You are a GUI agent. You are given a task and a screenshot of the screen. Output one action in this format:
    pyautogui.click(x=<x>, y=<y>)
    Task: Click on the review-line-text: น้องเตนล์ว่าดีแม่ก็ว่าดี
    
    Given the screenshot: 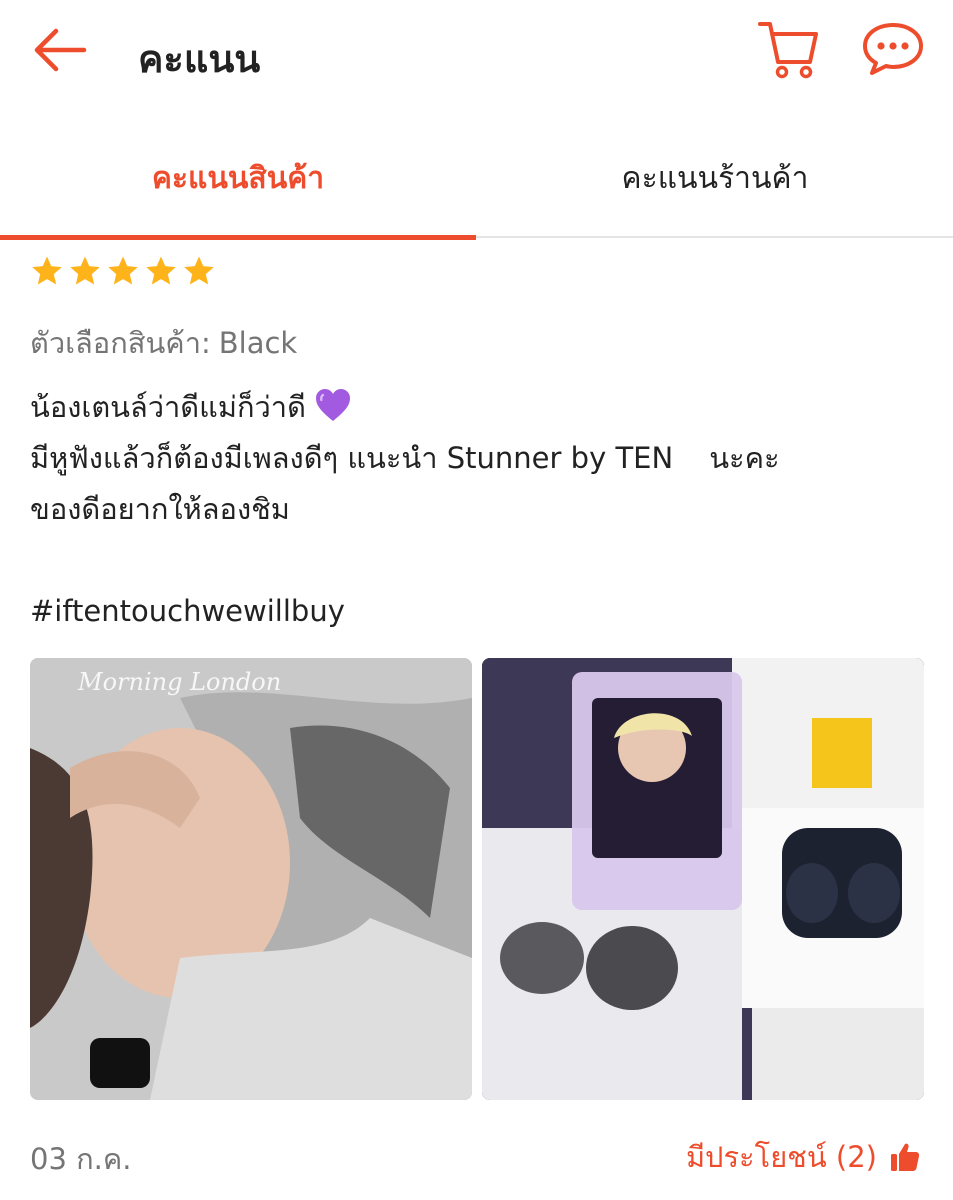 What is the action you would take?
    pyautogui.click(x=168, y=407)
    